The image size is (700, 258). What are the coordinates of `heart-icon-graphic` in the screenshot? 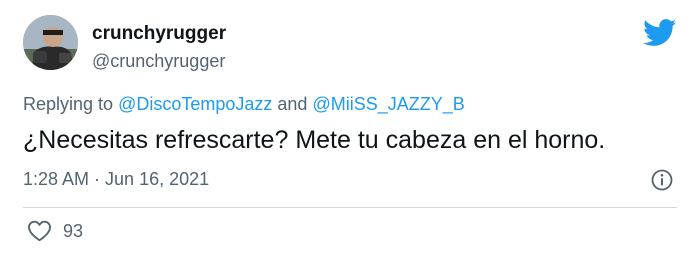 It's located at (39, 231).